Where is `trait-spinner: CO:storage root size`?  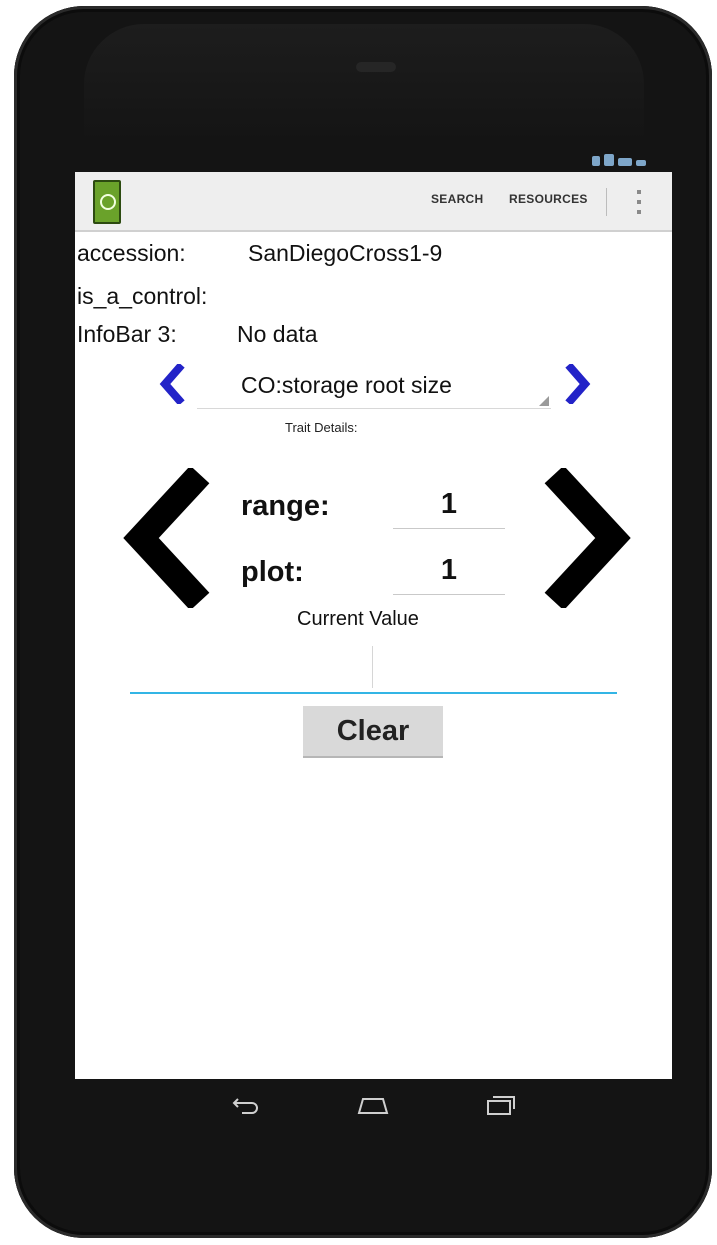 trait-spinner: CO:storage root size is located at coordinates (374, 385).